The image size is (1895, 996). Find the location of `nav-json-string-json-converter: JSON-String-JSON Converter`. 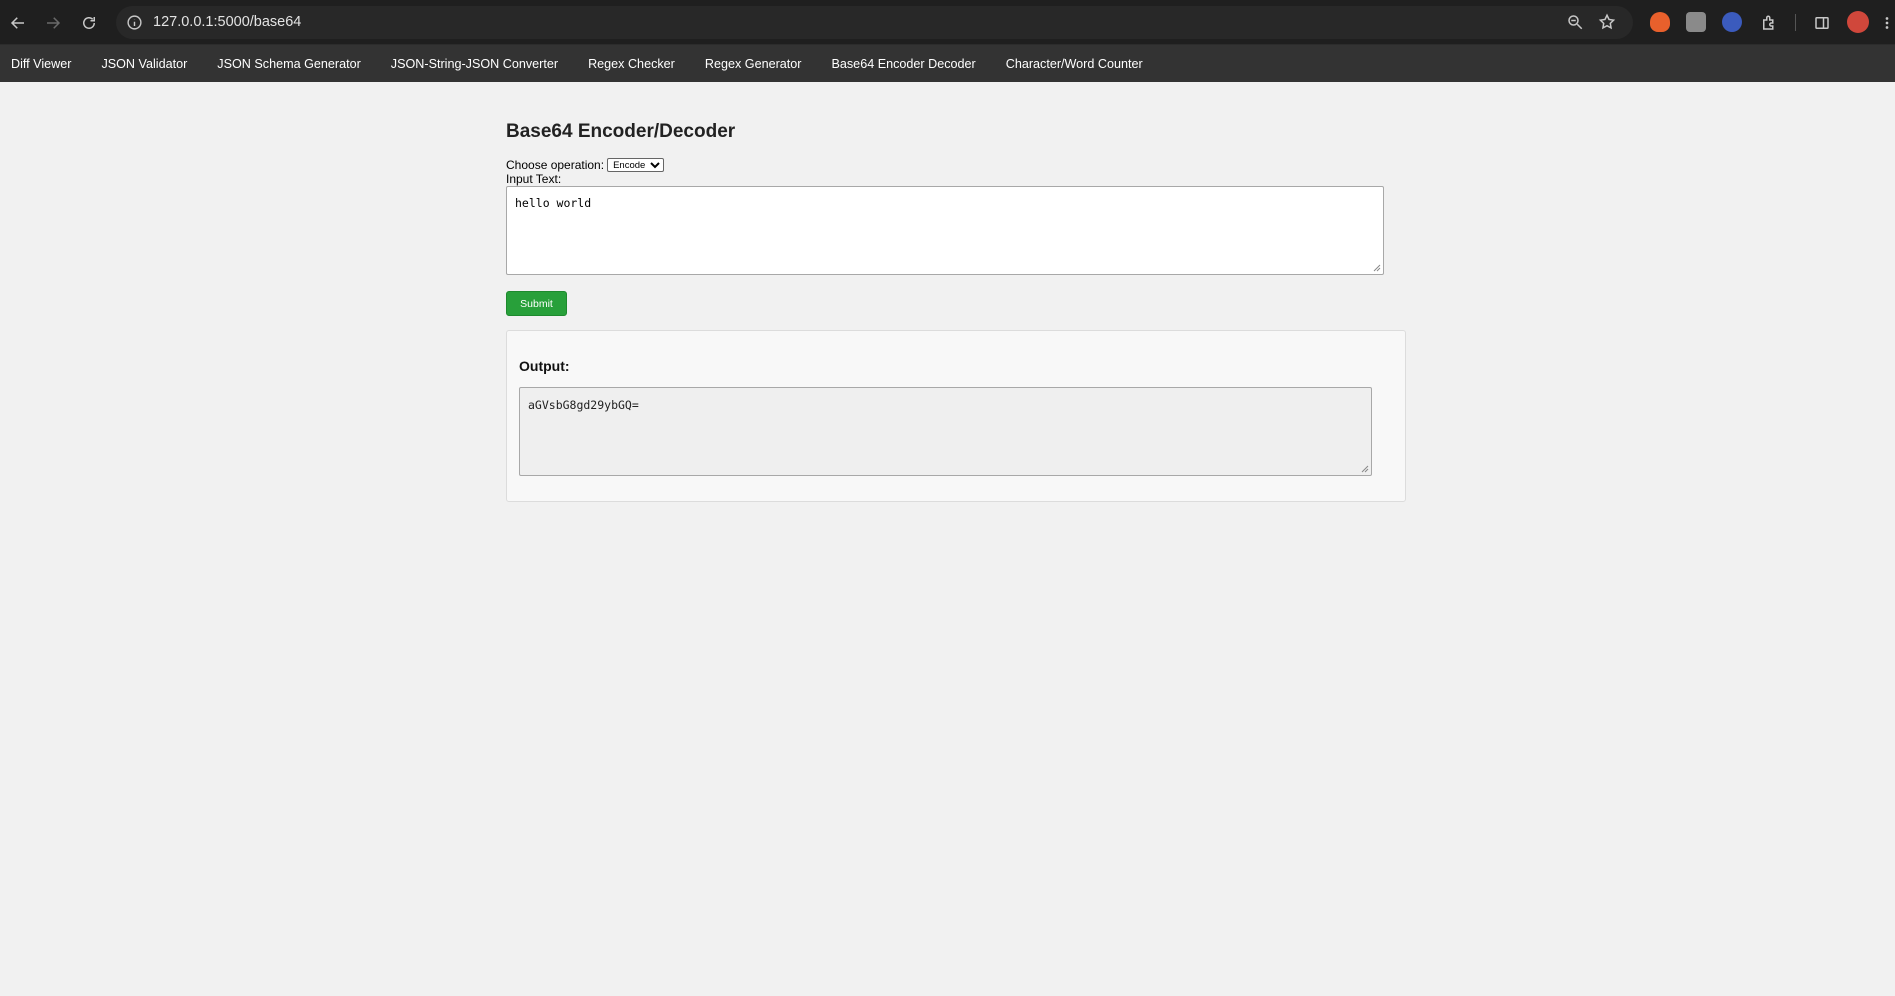

nav-json-string-json-converter: JSON-String-JSON Converter is located at coordinates (474, 64).